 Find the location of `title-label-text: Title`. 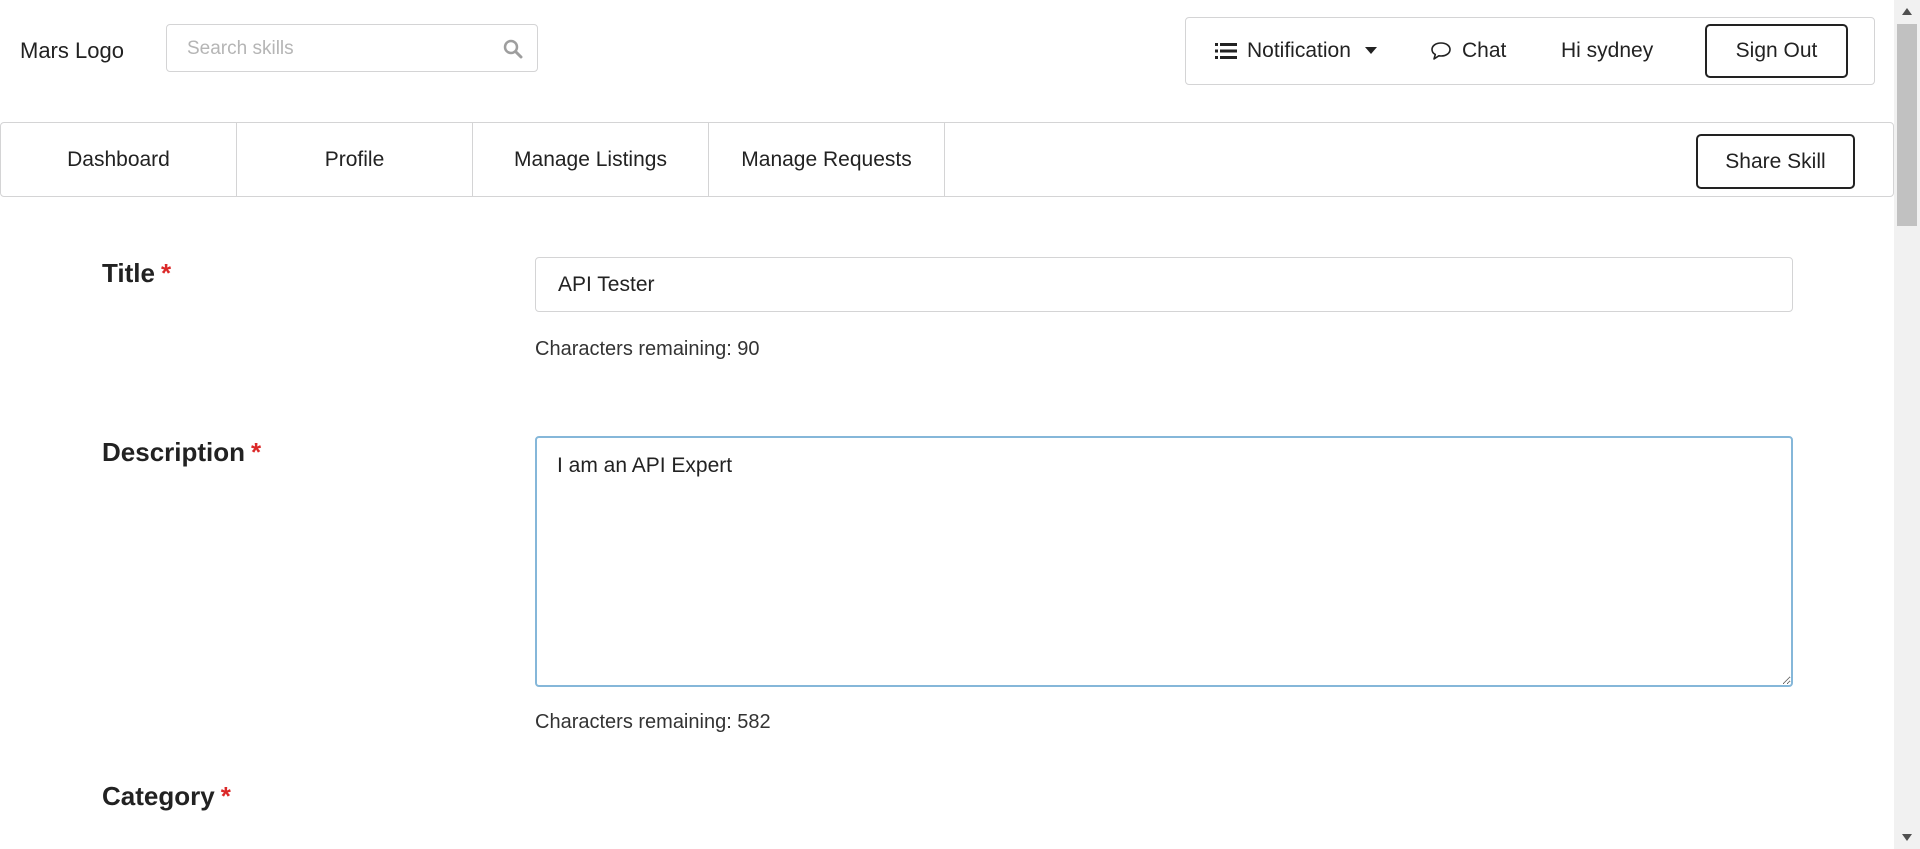

title-label-text: Title is located at coordinates (128, 273).